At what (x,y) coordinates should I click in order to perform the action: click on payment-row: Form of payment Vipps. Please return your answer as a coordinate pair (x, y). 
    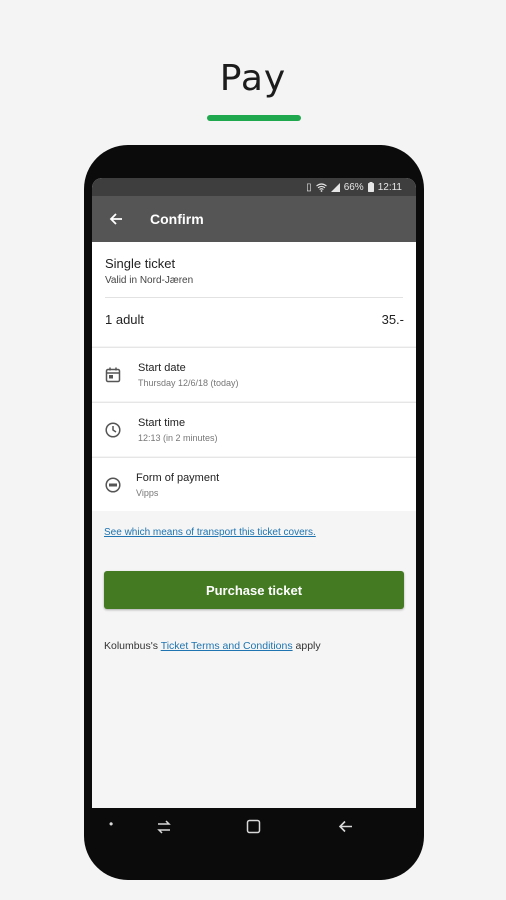
    Looking at the image, I should click on (254, 484).